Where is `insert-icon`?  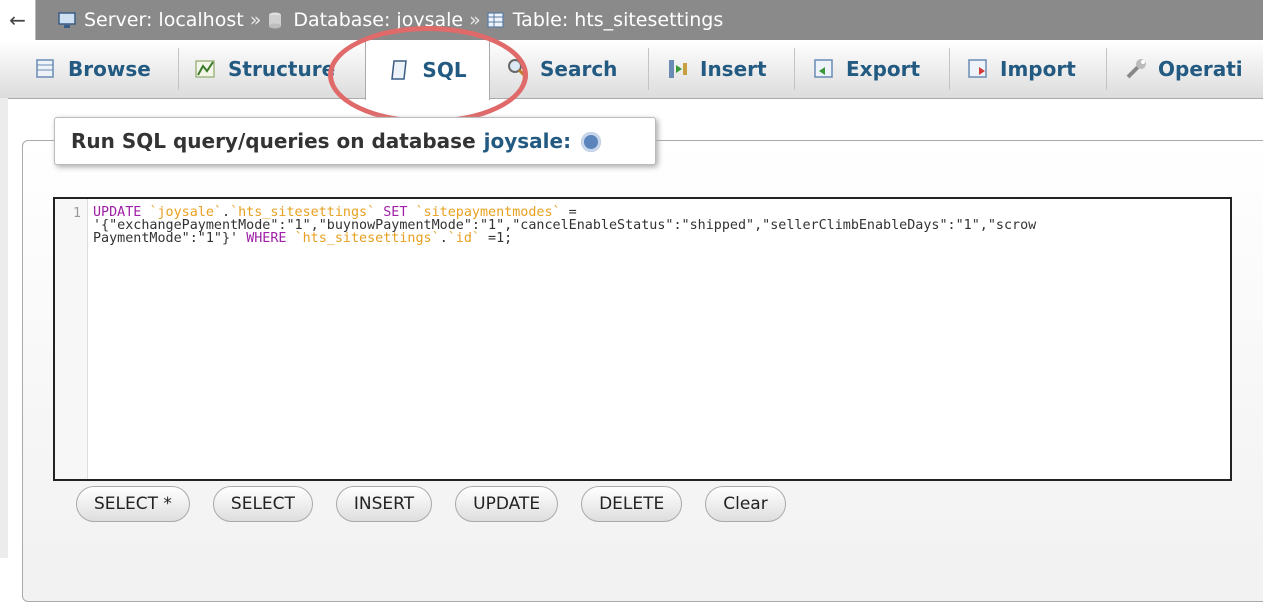
insert-icon is located at coordinates (678, 69).